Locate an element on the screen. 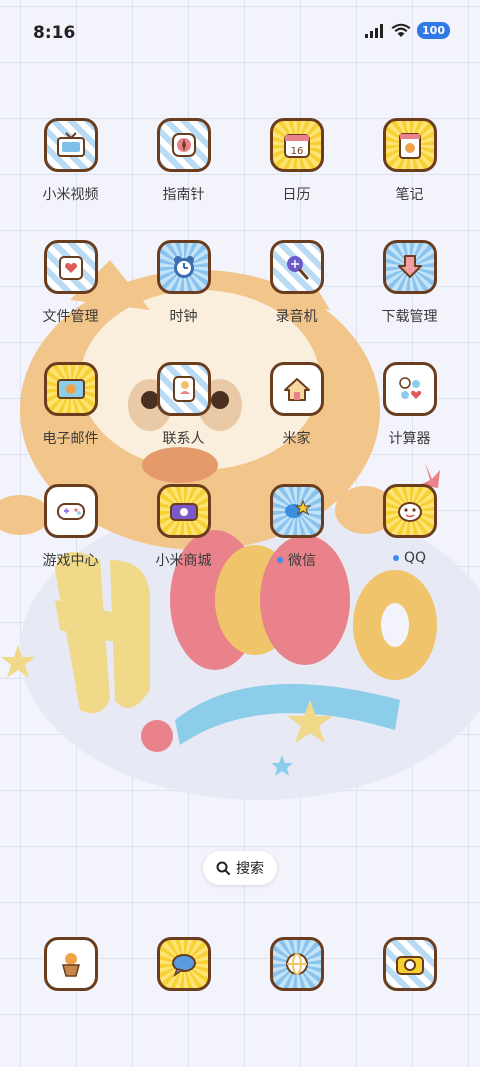 This screenshot has width=480, height=1067. phone-icon is located at coordinates (70, 964).